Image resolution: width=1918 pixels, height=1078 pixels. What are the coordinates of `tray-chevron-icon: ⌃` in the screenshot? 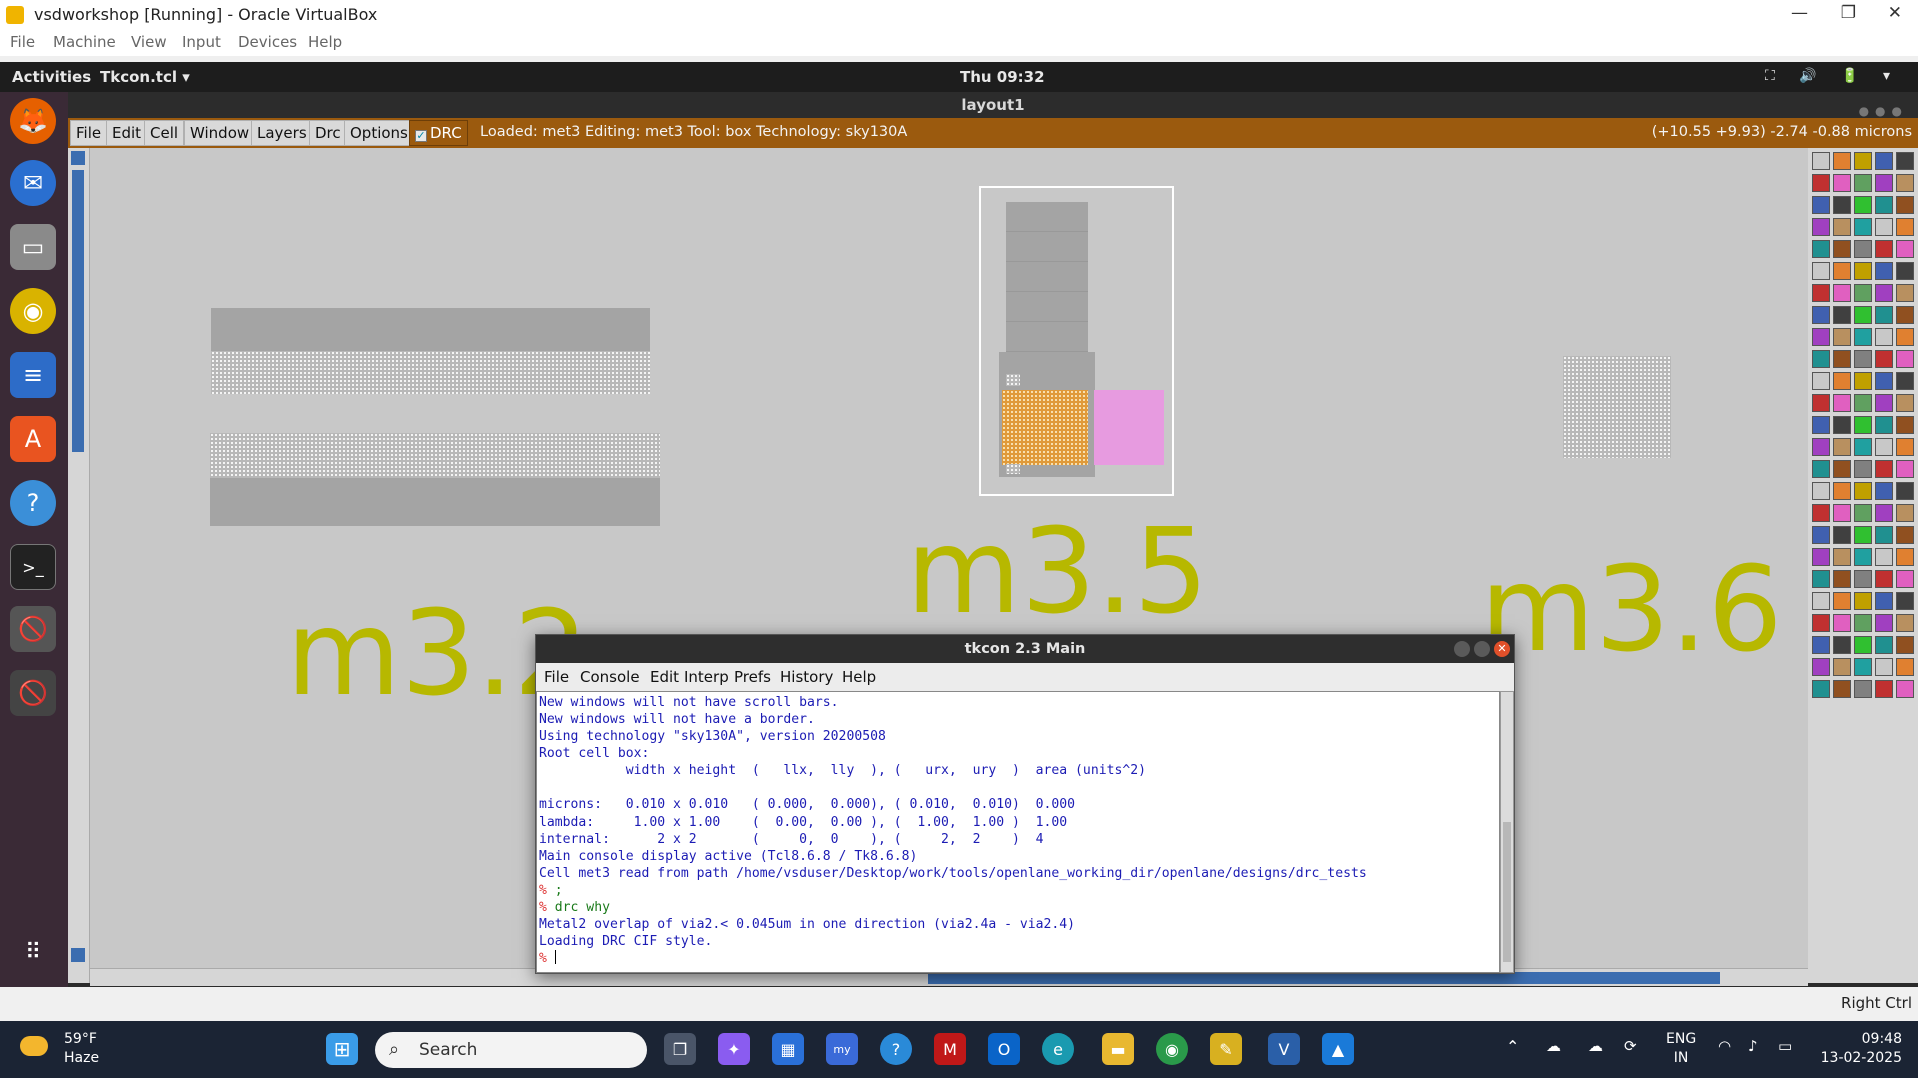 It's located at (1512, 1046).